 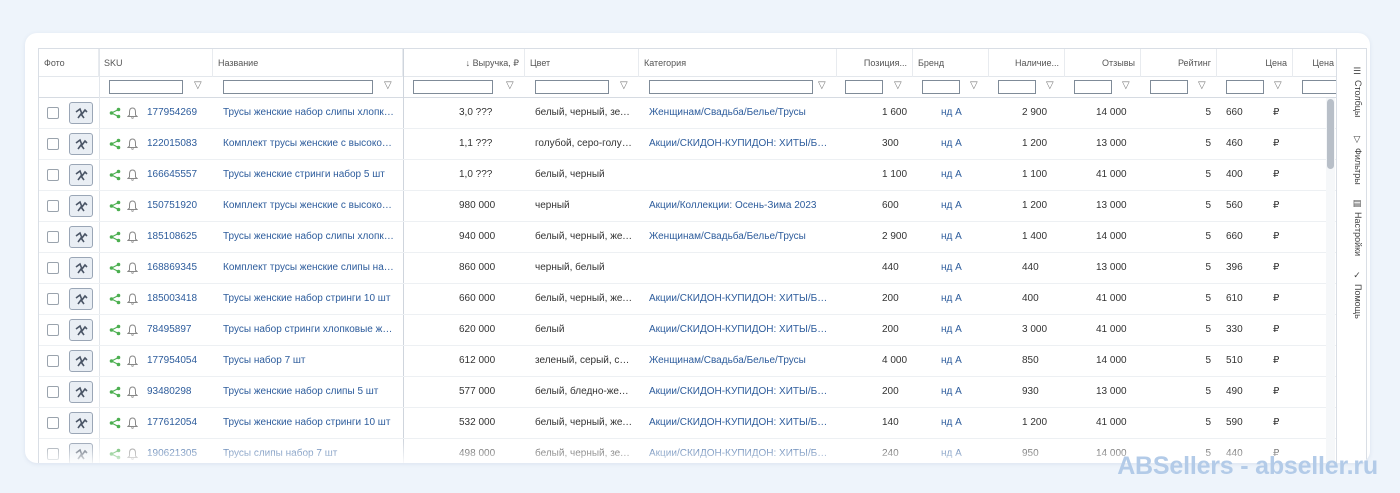 What do you see at coordinates (582, 63) in the screenshot?
I see `header-color: Цвет` at bounding box center [582, 63].